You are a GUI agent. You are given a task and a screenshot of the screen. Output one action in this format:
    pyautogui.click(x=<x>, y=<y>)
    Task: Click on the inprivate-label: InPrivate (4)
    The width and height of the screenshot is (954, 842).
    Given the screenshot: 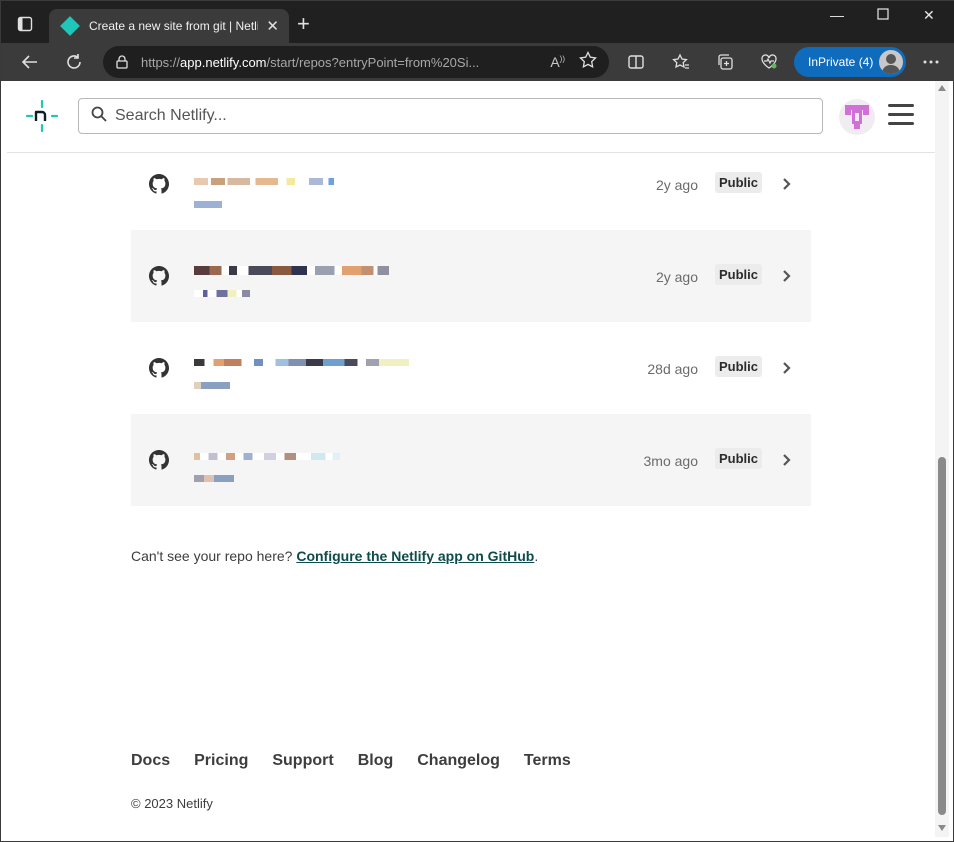 What is the action you would take?
    pyautogui.click(x=841, y=62)
    